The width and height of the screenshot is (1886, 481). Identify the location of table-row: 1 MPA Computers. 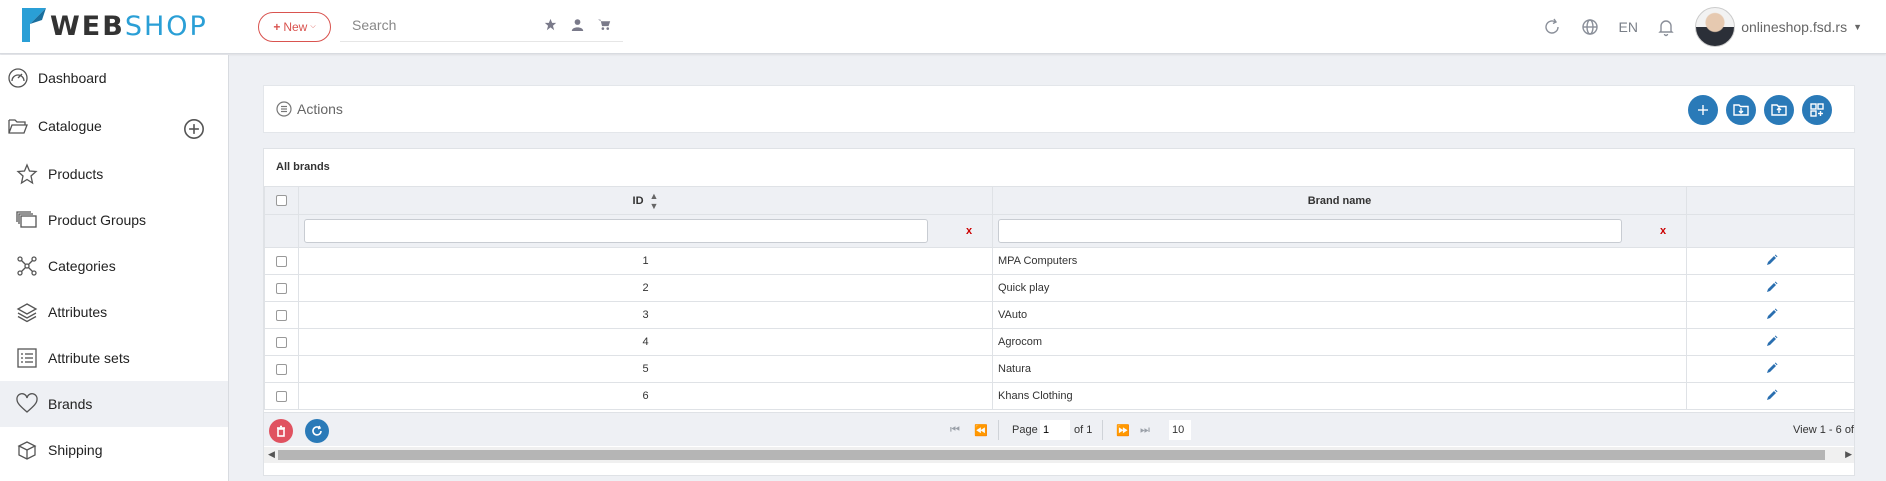
(1059, 261).